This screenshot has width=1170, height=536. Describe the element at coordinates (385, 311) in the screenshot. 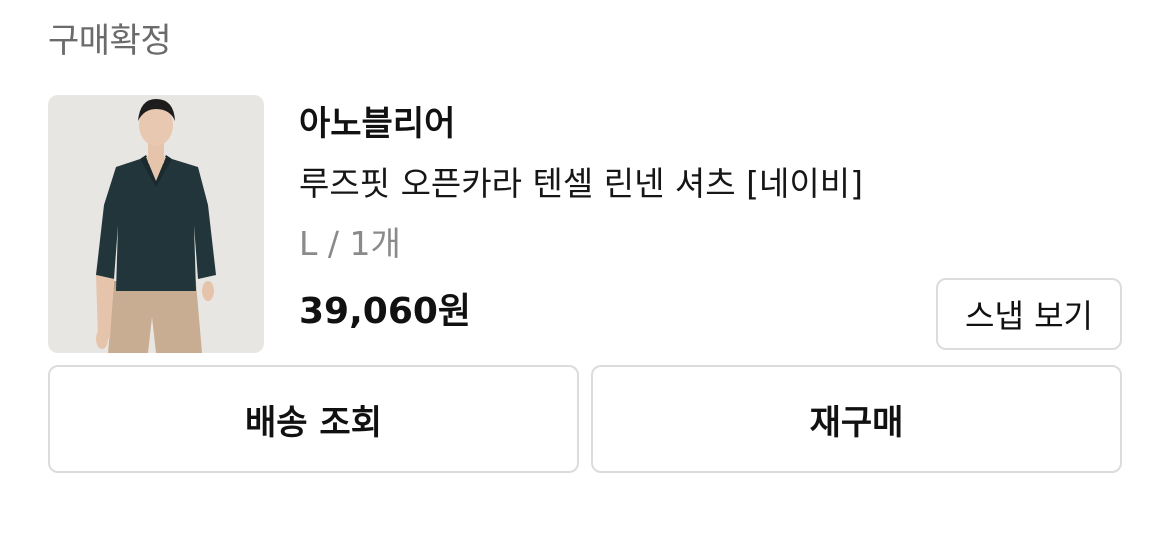

I see `product-price: 39,060원` at that location.